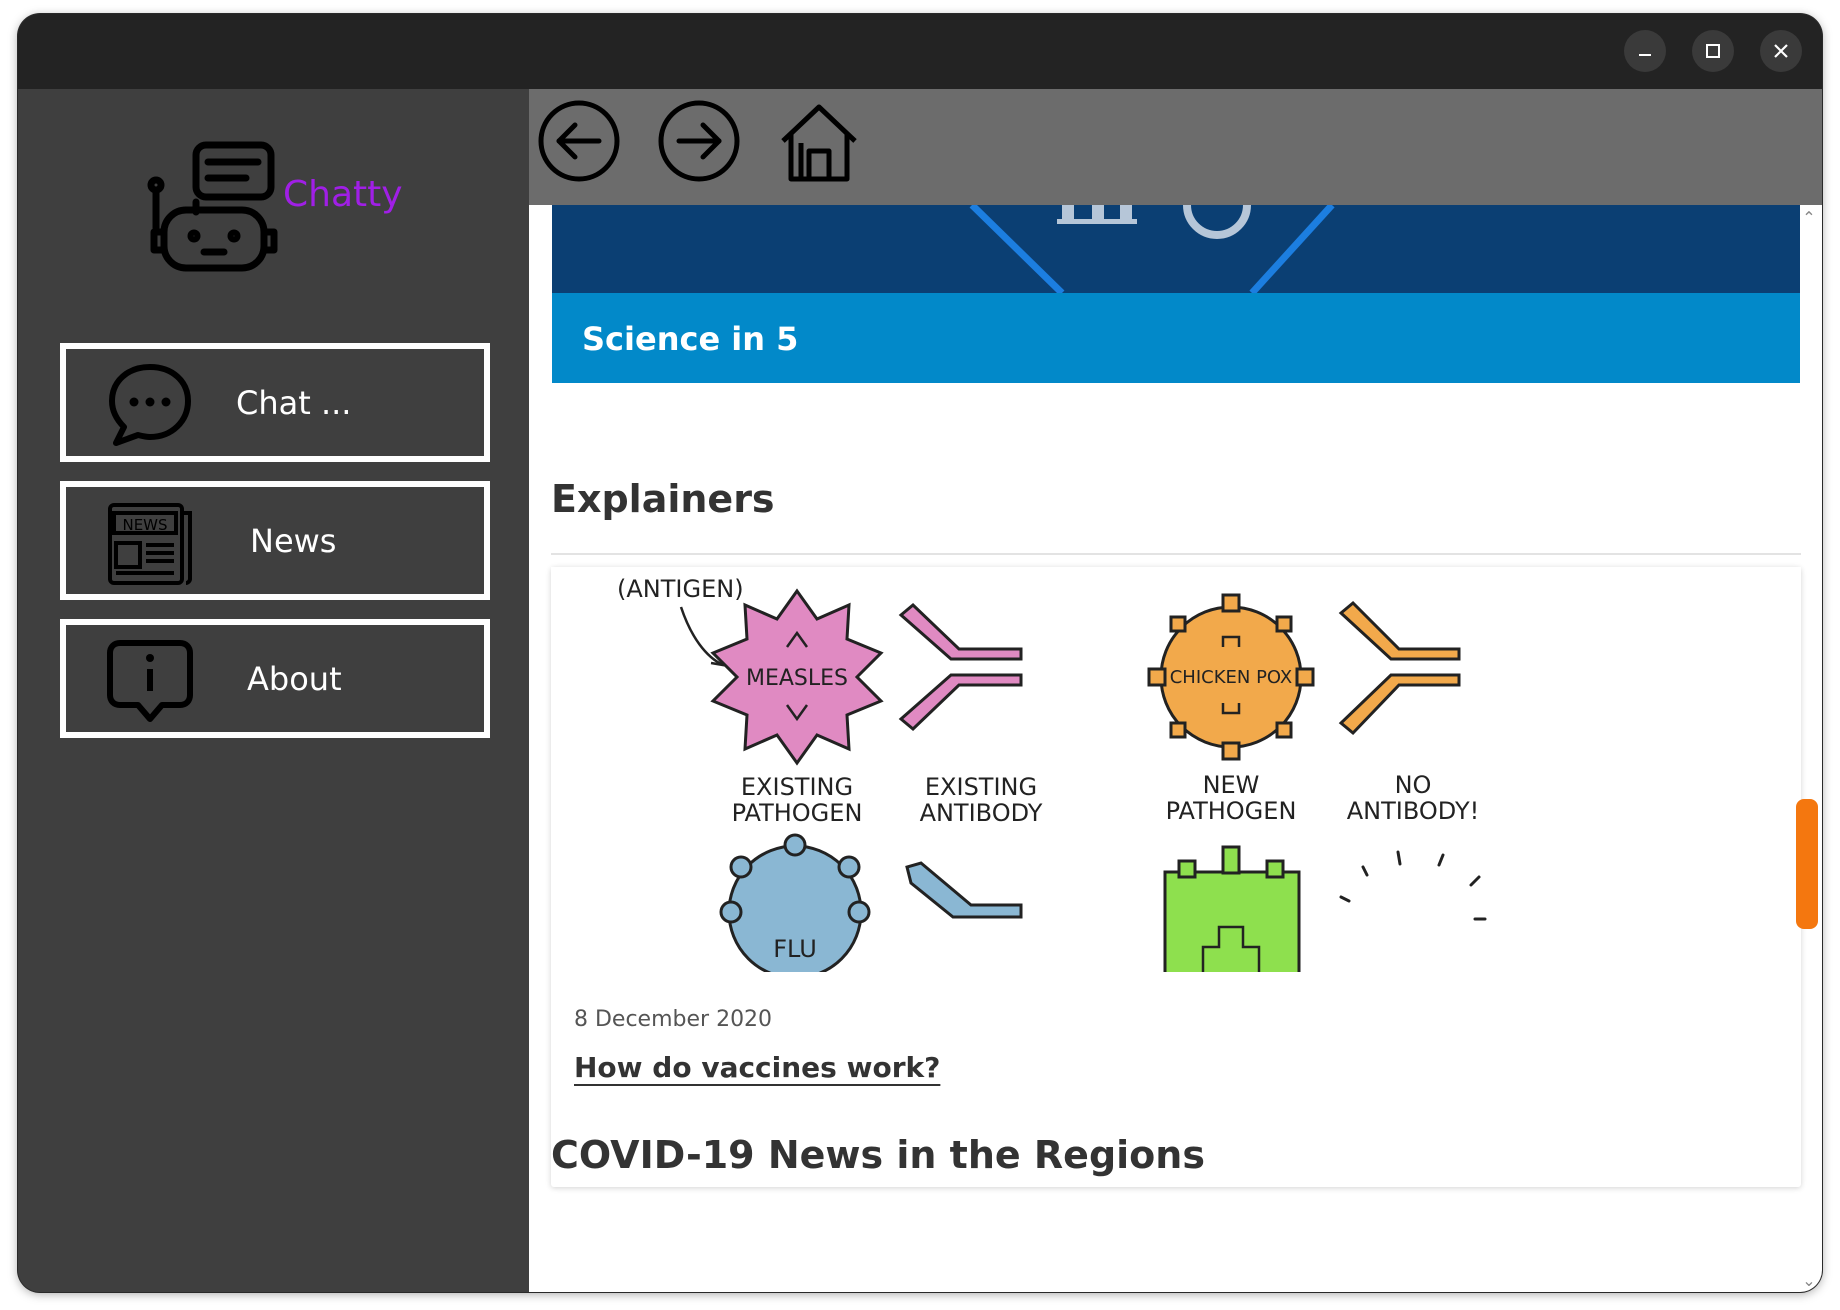 The width and height of the screenshot is (1840, 1310). Describe the element at coordinates (1413, 811) in the screenshot. I see `no-antibody-label-2: ANTIBODY!` at that location.